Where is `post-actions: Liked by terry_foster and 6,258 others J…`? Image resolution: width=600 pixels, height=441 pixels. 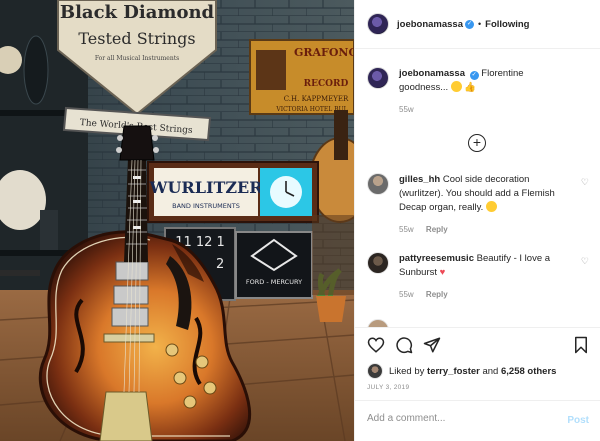
post-actions: Liked by terry_foster and 6,258 others J… is located at coordinates (477, 363).